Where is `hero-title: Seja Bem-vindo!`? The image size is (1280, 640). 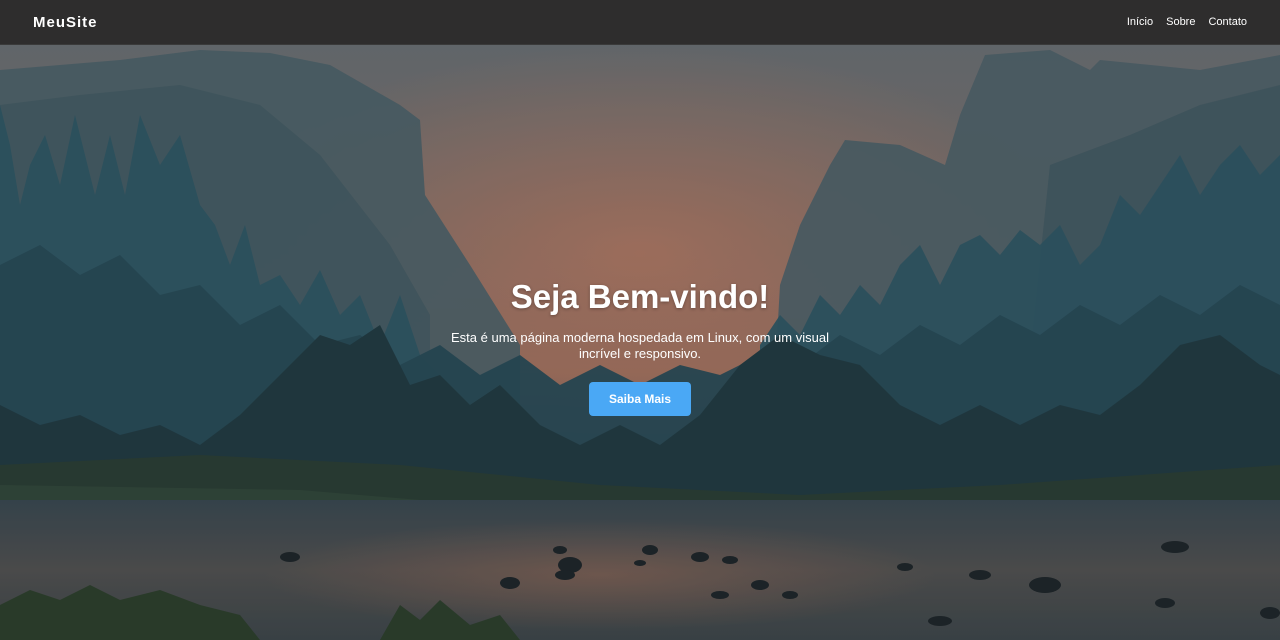
hero-title: Seja Bem-vindo! is located at coordinates (640, 296).